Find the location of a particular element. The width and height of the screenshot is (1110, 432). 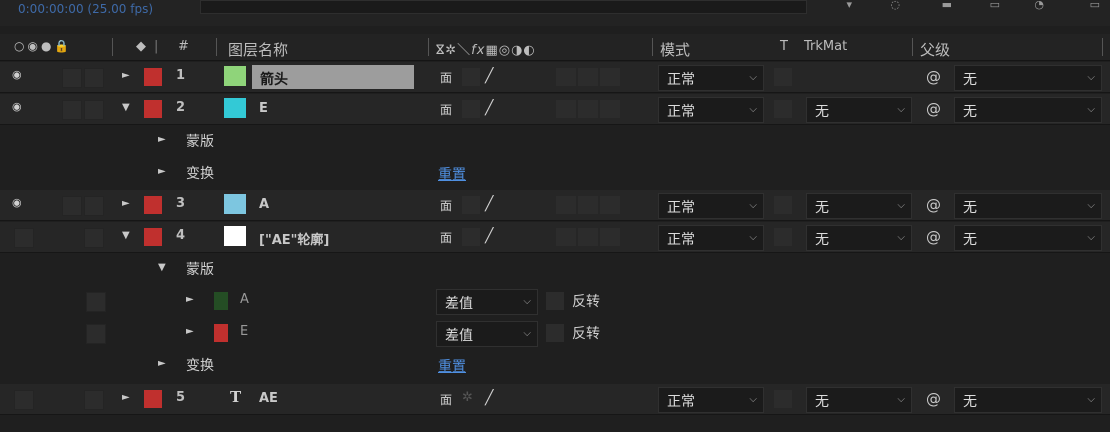

layer-row-5: ► 5 T AE ⾯ ✲ ╱ 正常 ⌵ 无 ⌵ @ 无 ⌵ is located at coordinates (555, 399).